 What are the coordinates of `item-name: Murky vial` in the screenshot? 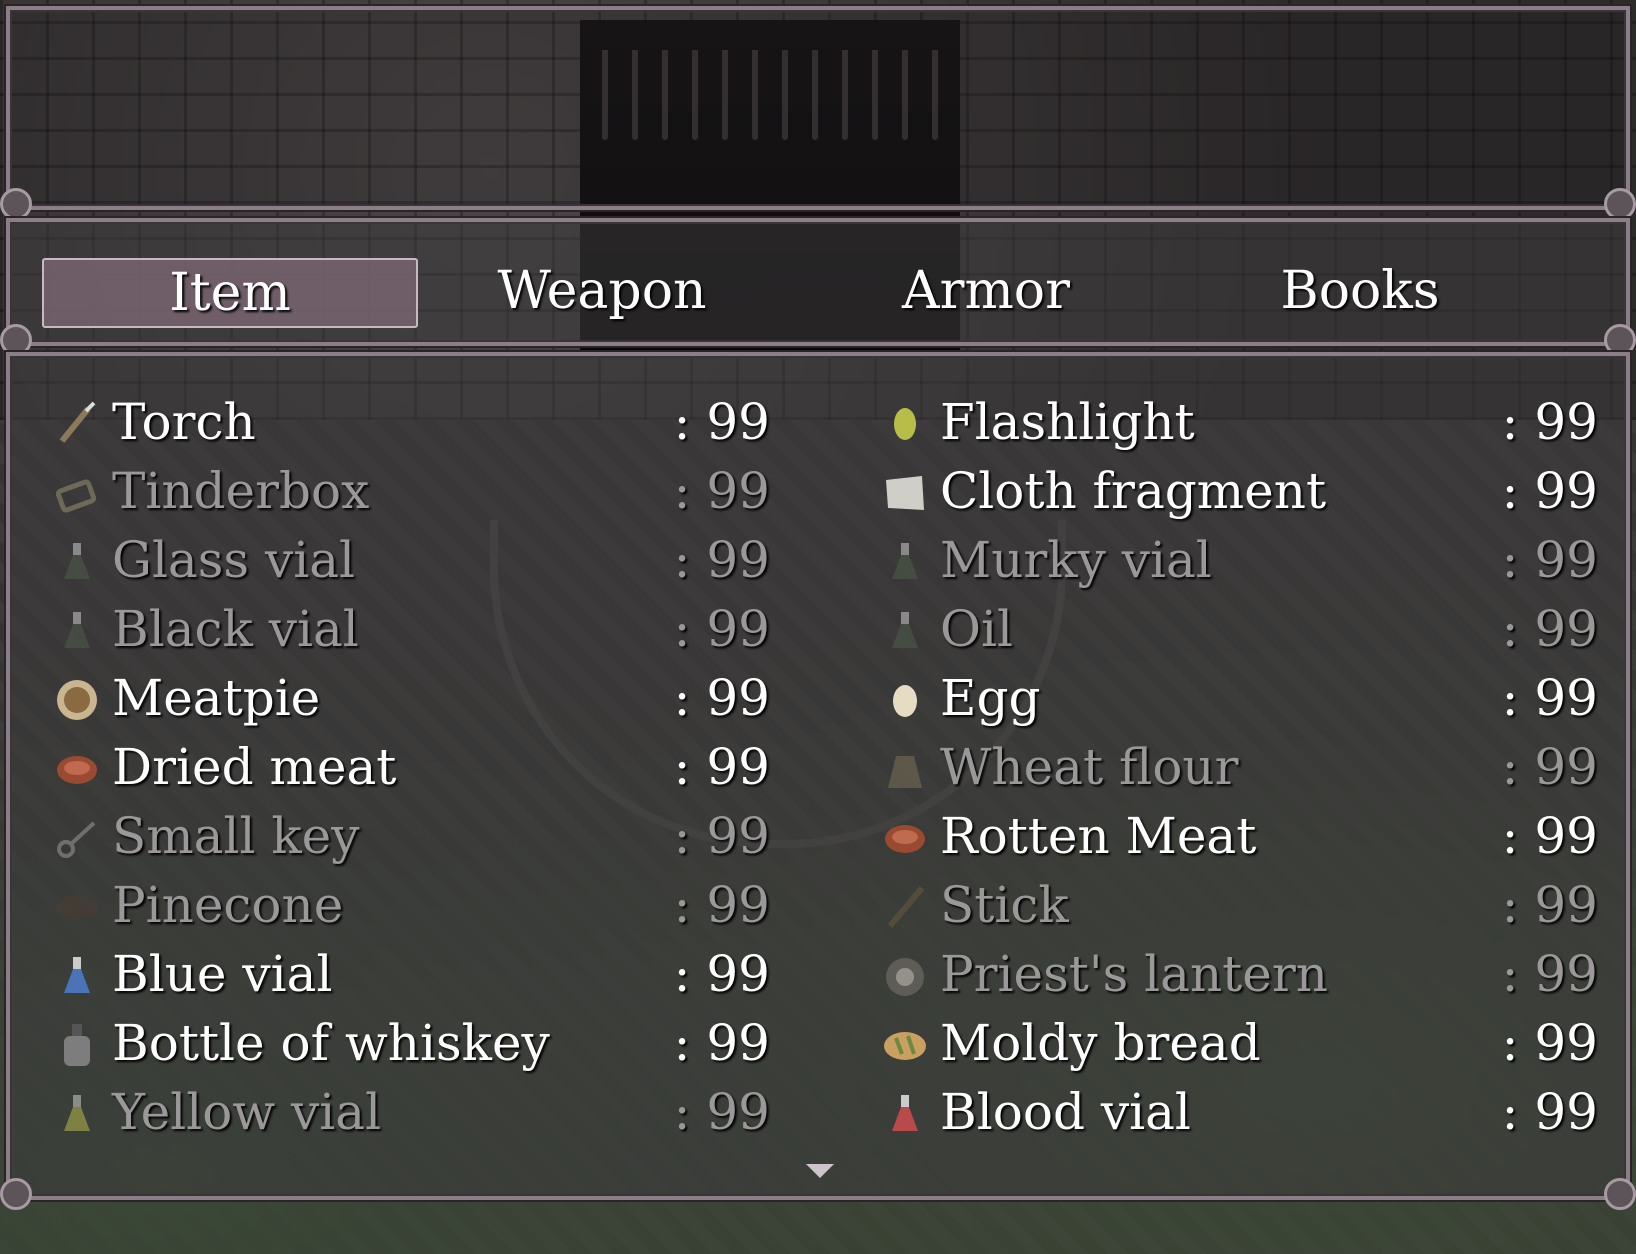 It's located at (1076, 560).